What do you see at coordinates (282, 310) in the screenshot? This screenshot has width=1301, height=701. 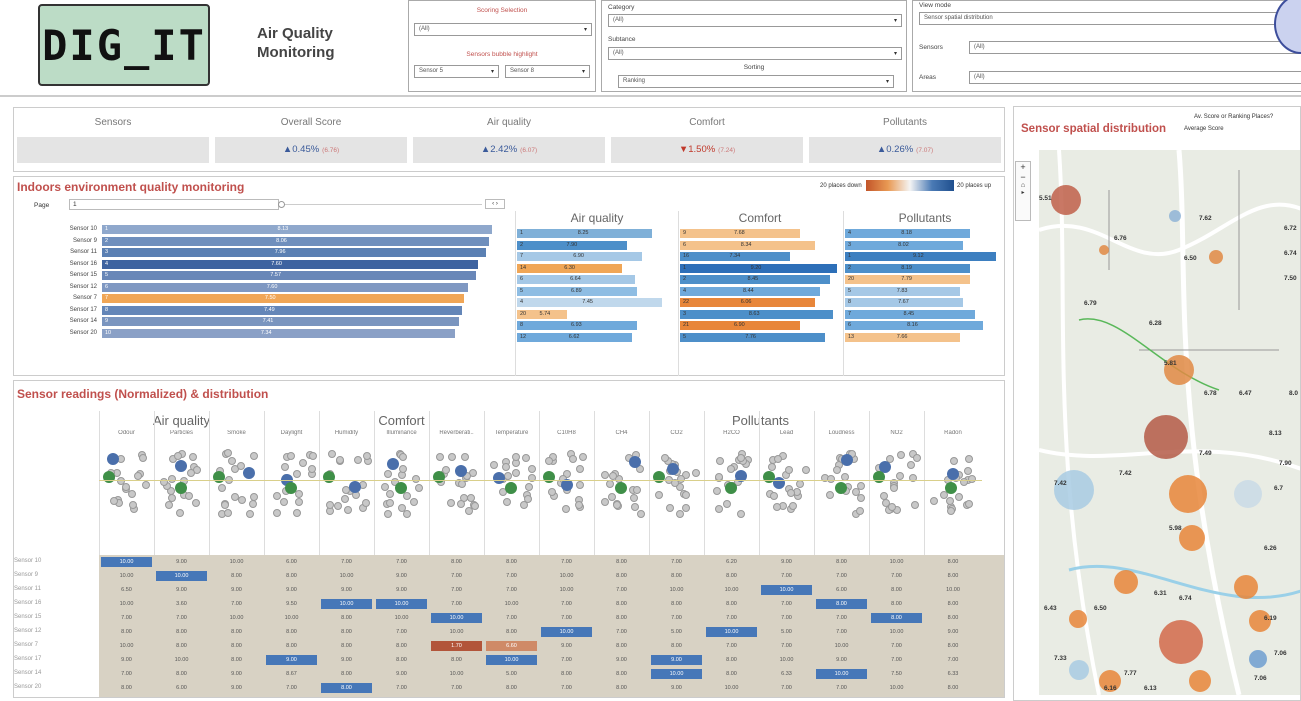 I see `overall-score-bar: 8 7.49` at bounding box center [282, 310].